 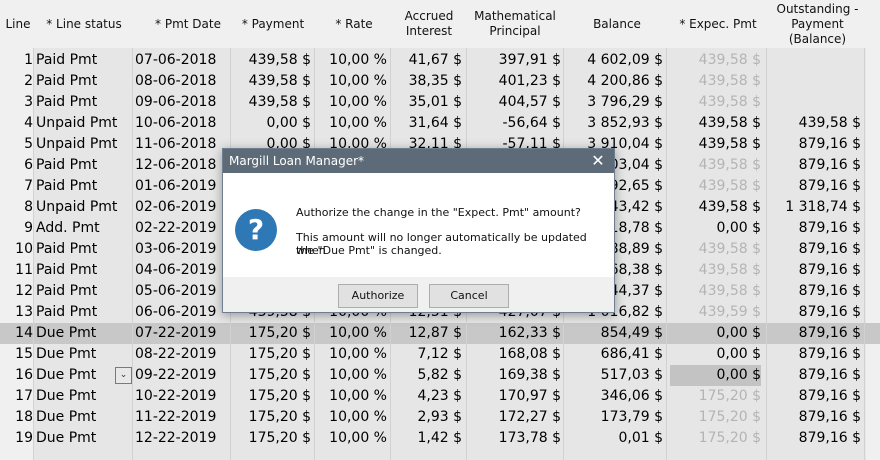 I want to click on cell-pmt-date: 10-22-2019, so click(x=182, y=396).